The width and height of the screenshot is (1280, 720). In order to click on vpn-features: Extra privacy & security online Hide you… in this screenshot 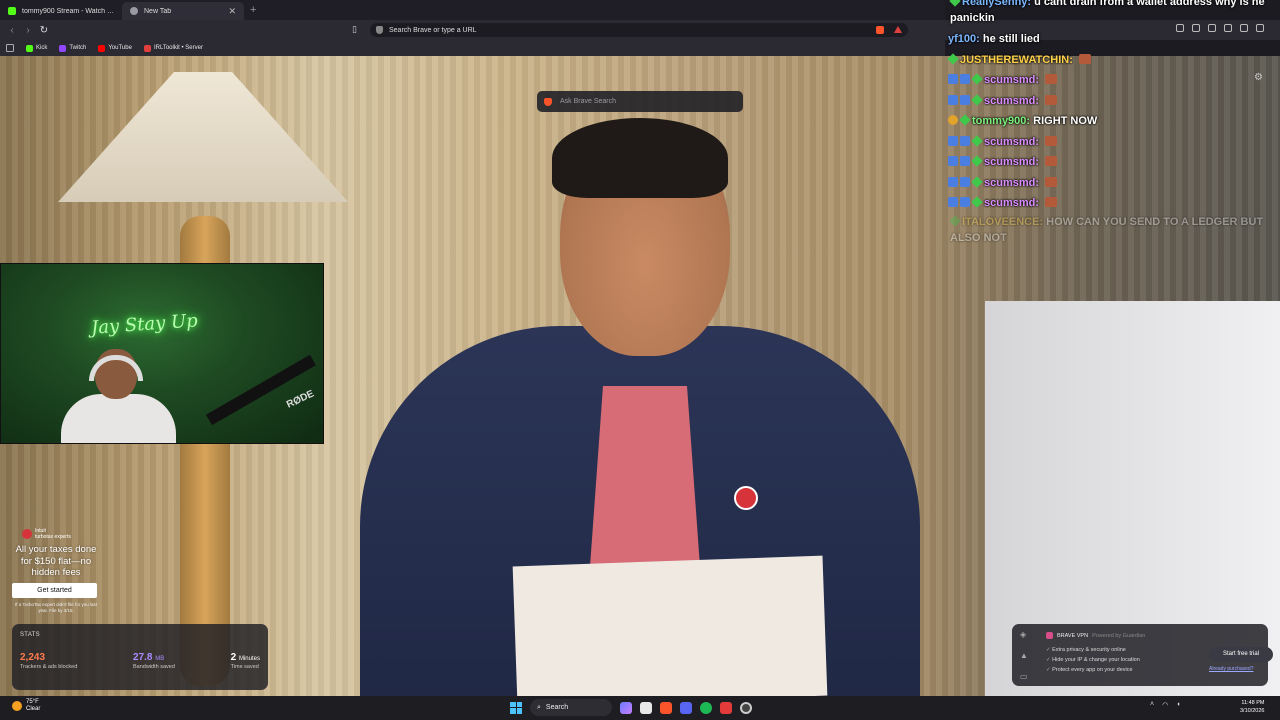, I will do `click(1093, 660)`.